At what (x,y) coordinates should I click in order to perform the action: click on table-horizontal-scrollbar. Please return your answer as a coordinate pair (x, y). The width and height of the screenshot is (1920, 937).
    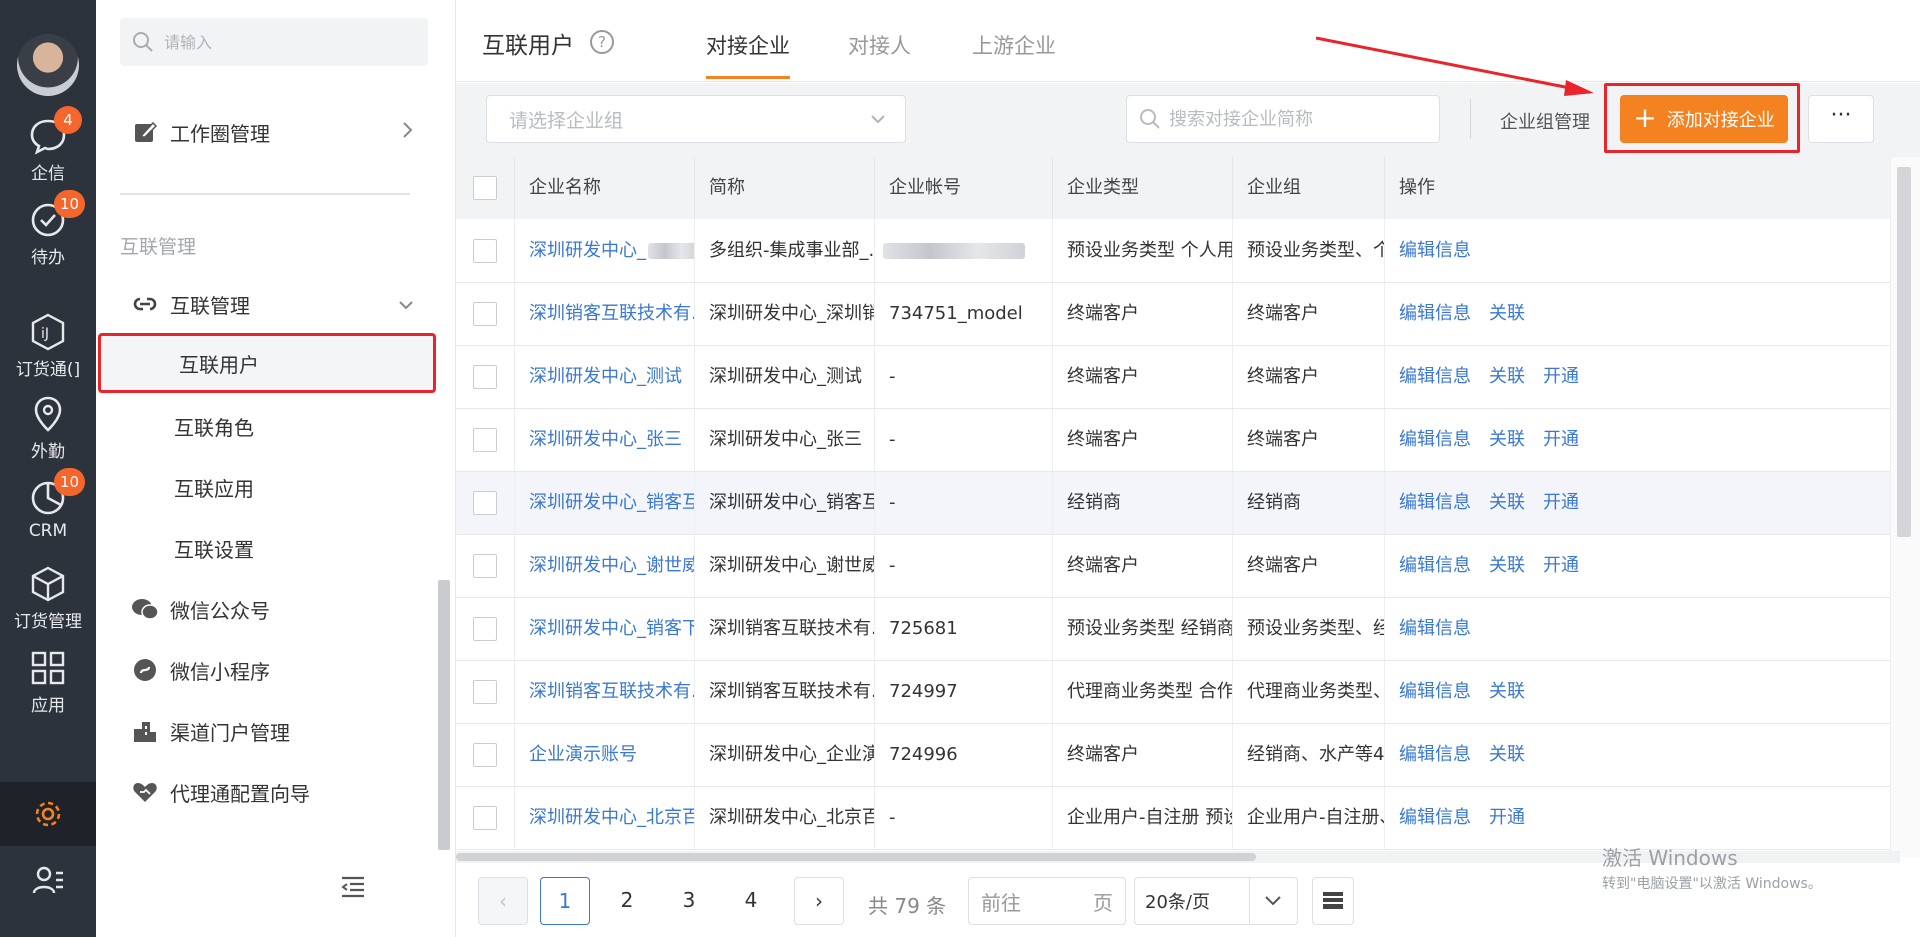
    Looking at the image, I should click on (1178, 857).